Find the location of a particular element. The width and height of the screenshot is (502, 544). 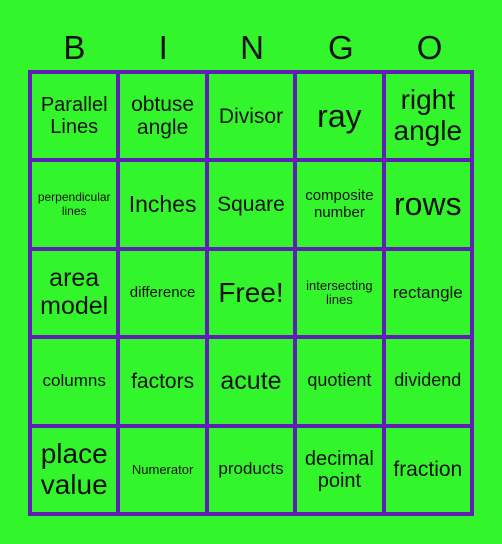

bingo-cell: acute is located at coordinates (251, 381).